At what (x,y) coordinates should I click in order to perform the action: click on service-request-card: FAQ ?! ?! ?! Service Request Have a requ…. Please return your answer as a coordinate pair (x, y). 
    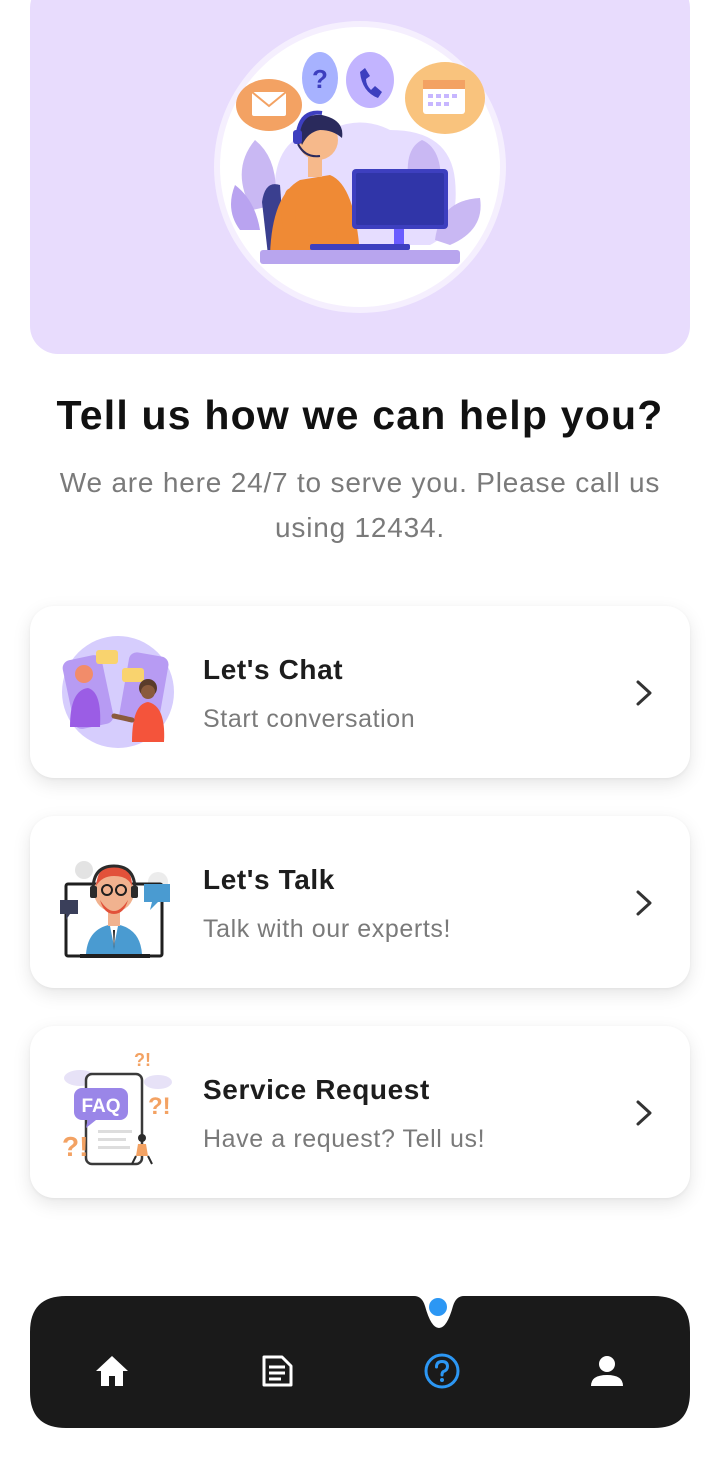
    Looking at the image, I should click on (360, 1112).